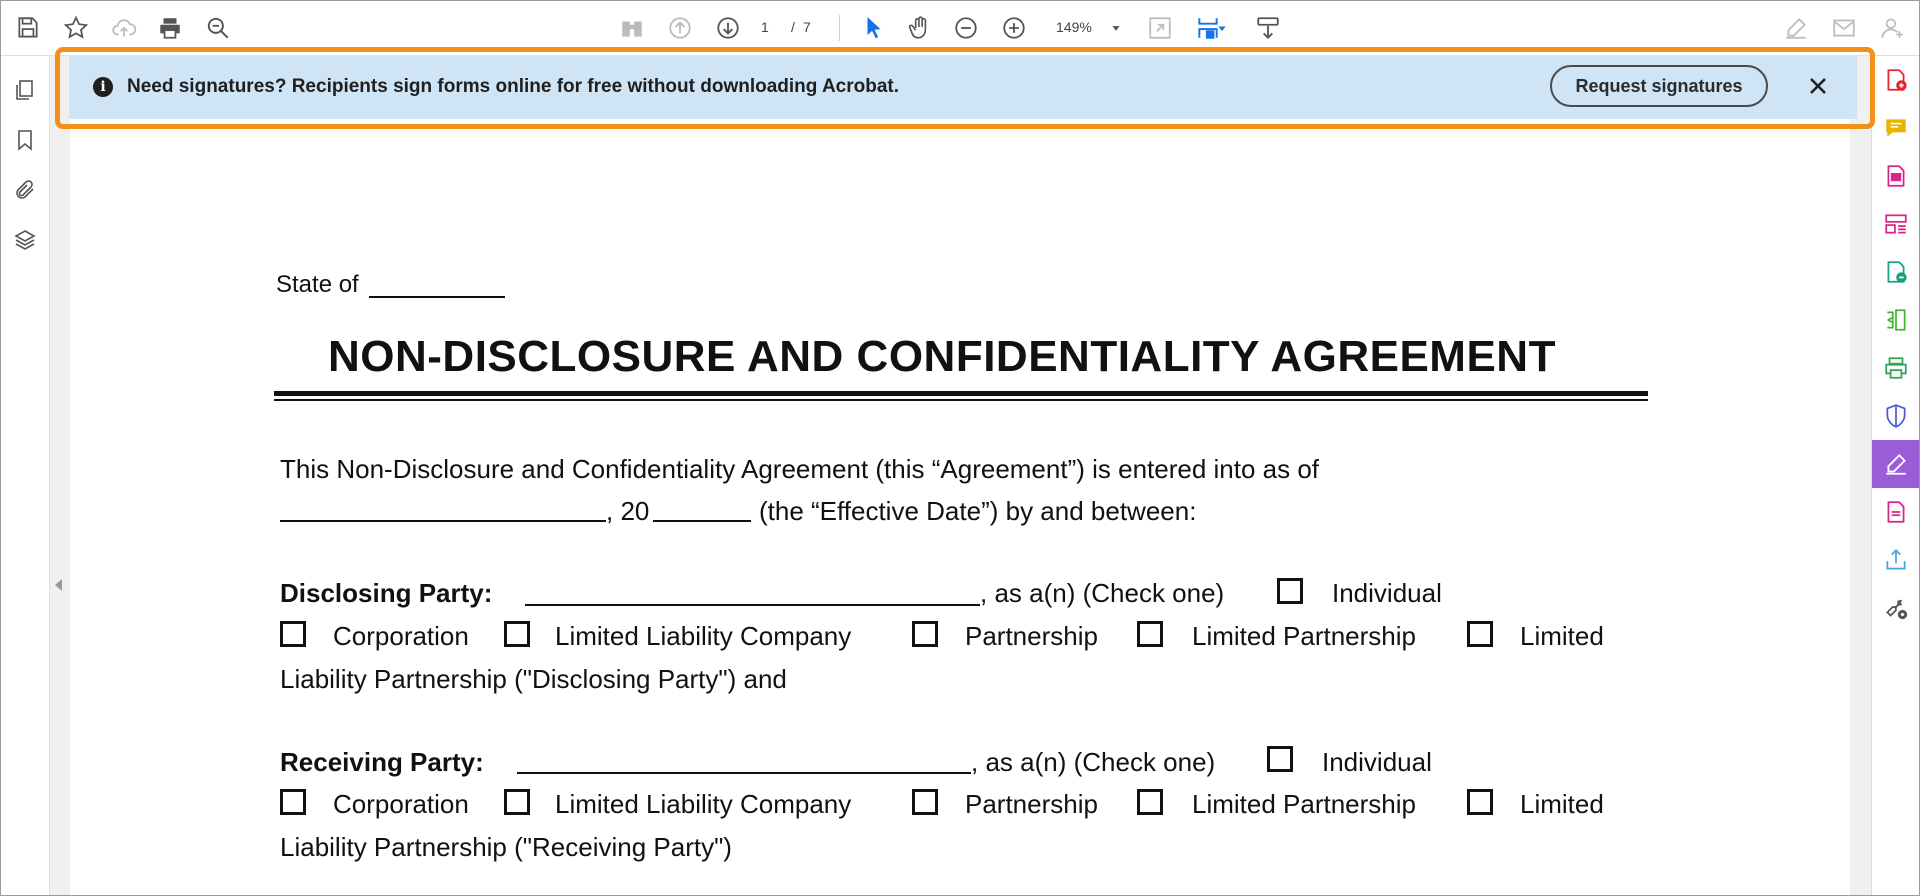 Image resolution: width=1920 pixels, height=896 pixels. What do you see at coordinates (1895, 272) in the screenshot?
I see `export-pdf-icon` at bounding box center [1895, 272].